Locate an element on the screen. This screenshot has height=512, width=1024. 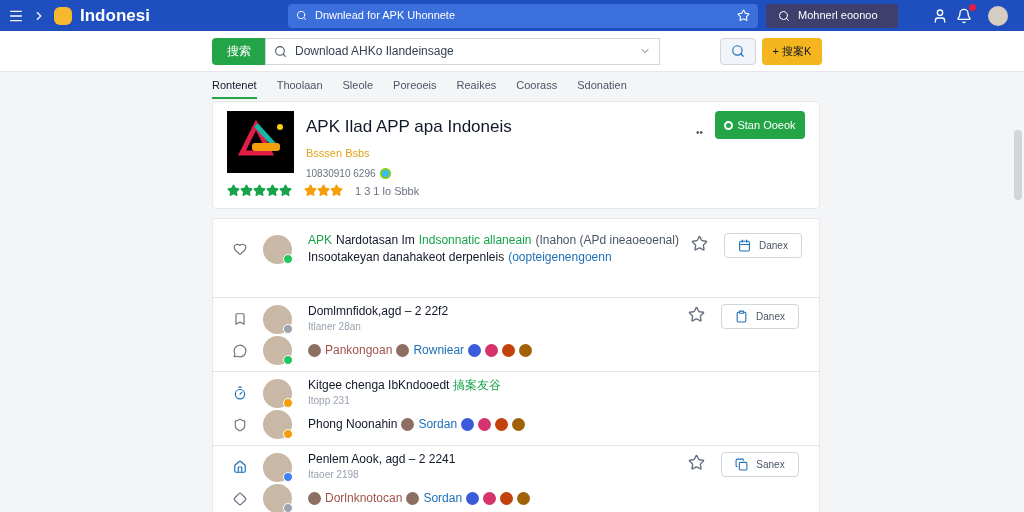
app-subtitle: Bsssen Bsbs is located at coordinates (338, 153).